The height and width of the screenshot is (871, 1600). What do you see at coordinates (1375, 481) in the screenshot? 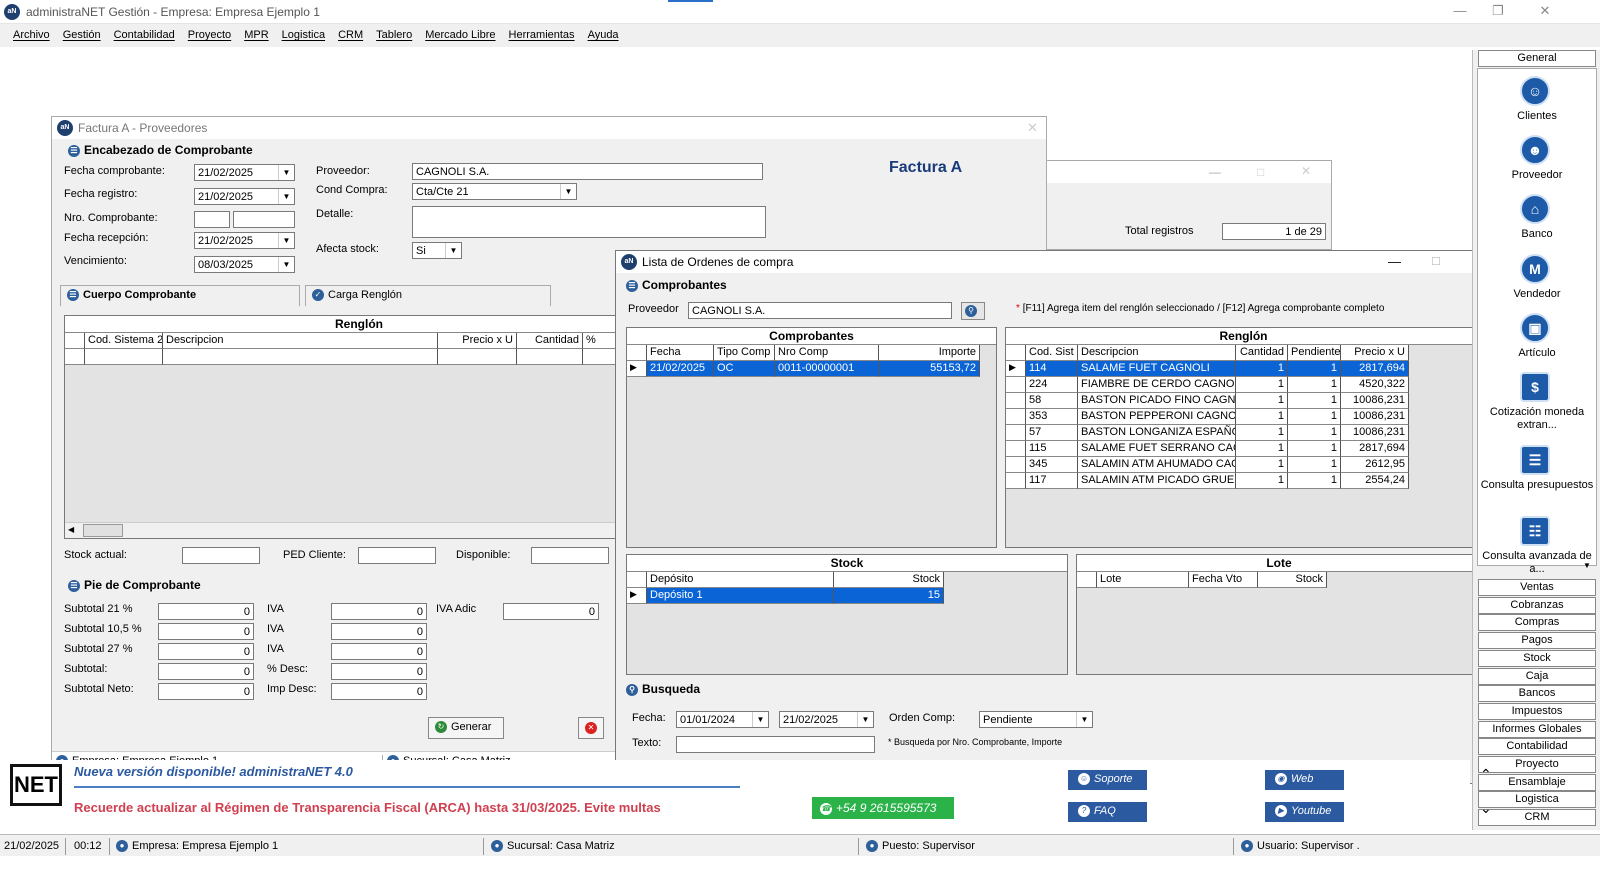
I see `table-cell: 2554,24` at bounding box center [1375, 481].